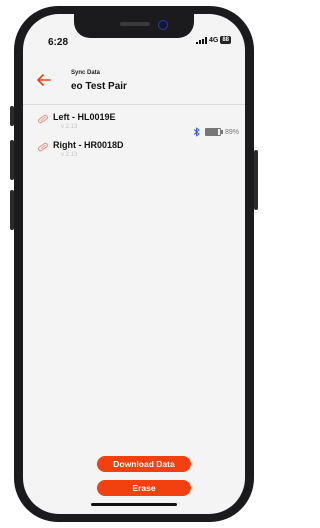 The width and height of the screenshot is (320, 528). What do you see at coordinates (225, 40) in the screenshot?
I see `status-battery: 88` at bounding box center [225, 40].